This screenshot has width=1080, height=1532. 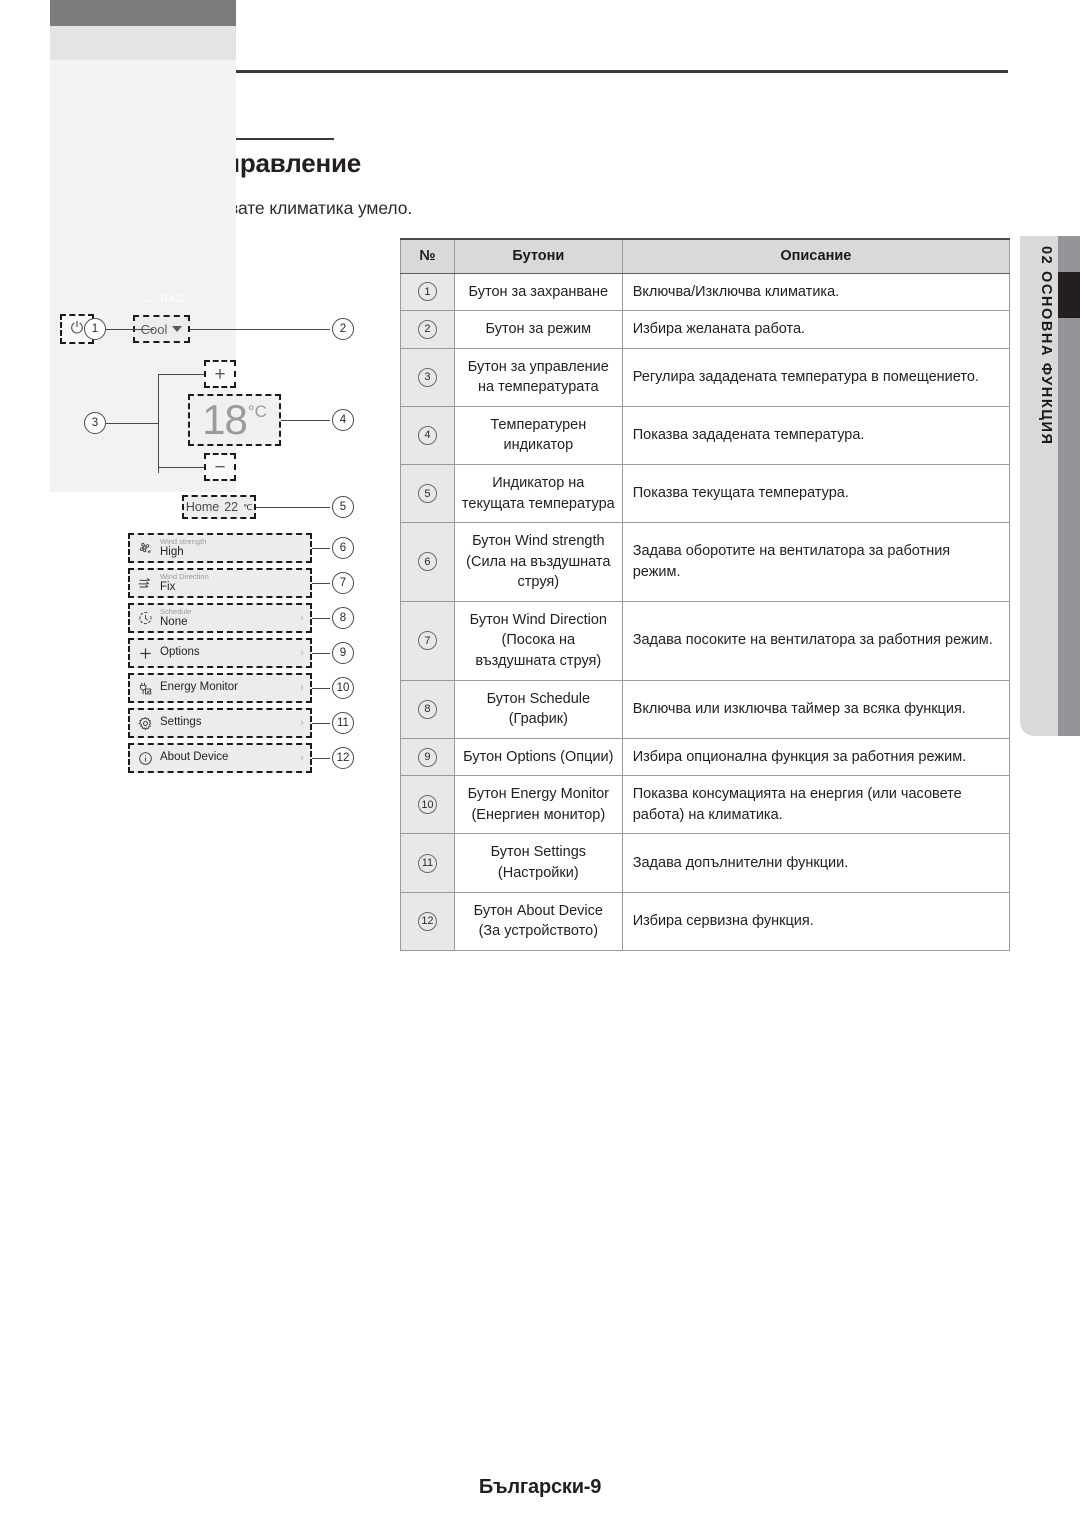 What do you see at coordinates (343, 583) in the screenshot?
I see `callout-7: 7` at bounding box center [343, 583].